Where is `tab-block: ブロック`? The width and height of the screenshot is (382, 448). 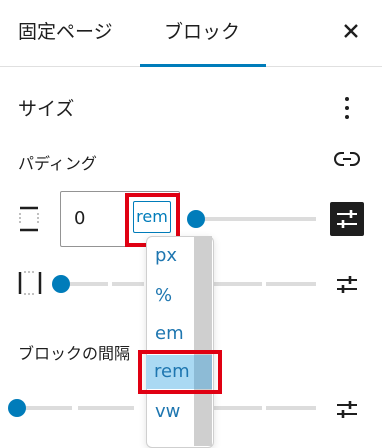
tab-block: ブロック is located at coordinates (202, 33).